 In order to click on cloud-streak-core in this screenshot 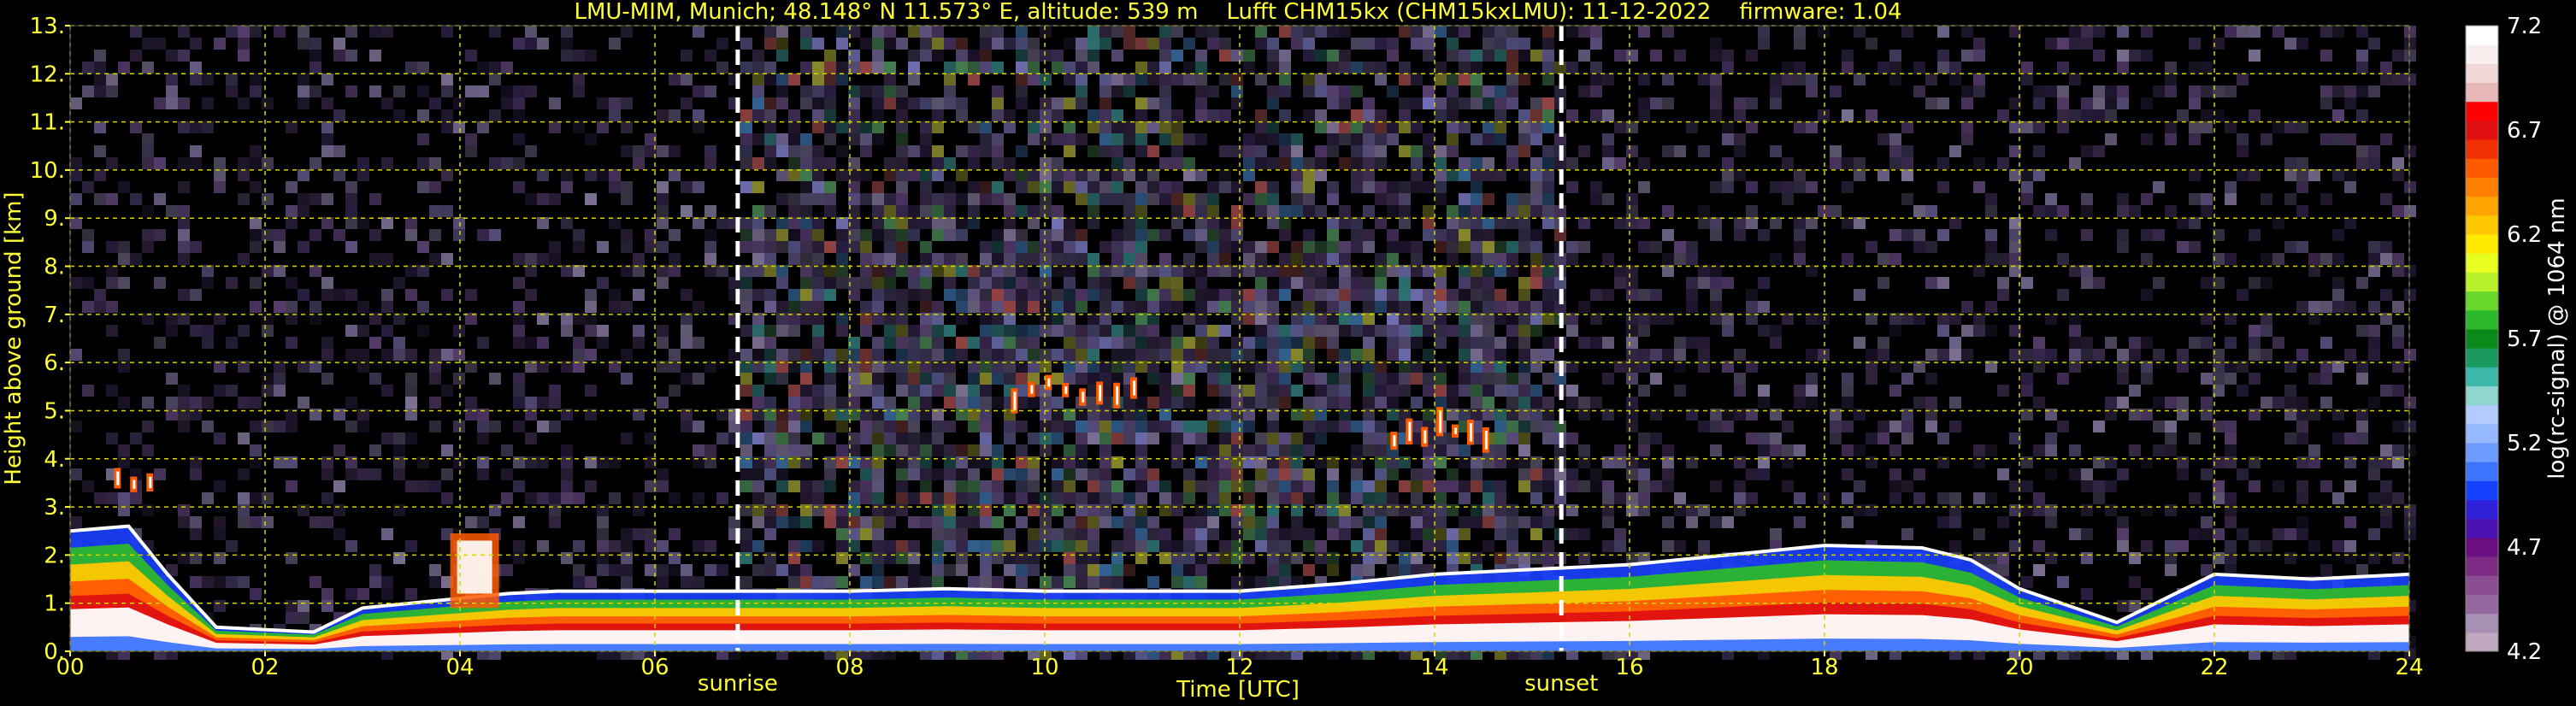, I will do `click(1486, 440)`.